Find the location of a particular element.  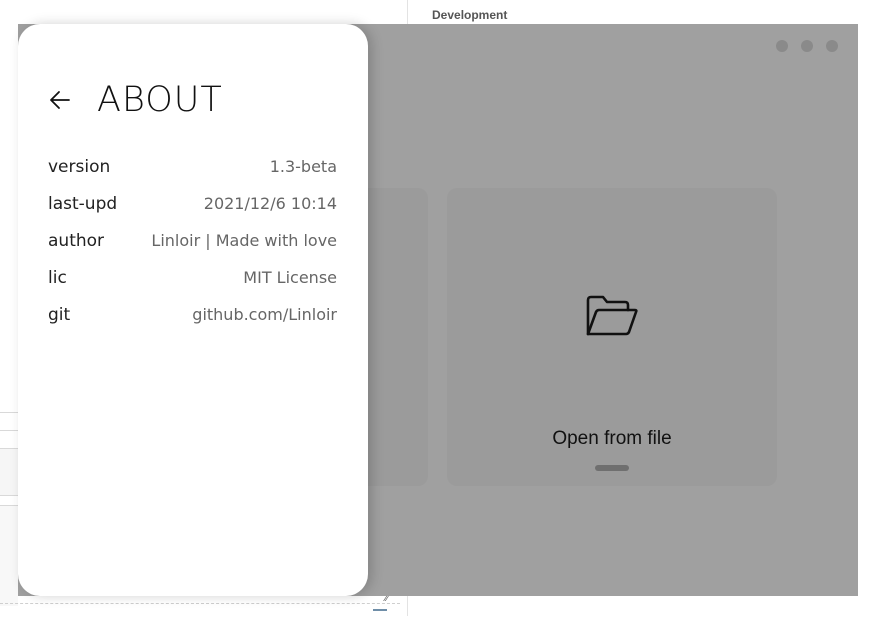

info-key: last-upd is located at coordinates (83, 203).